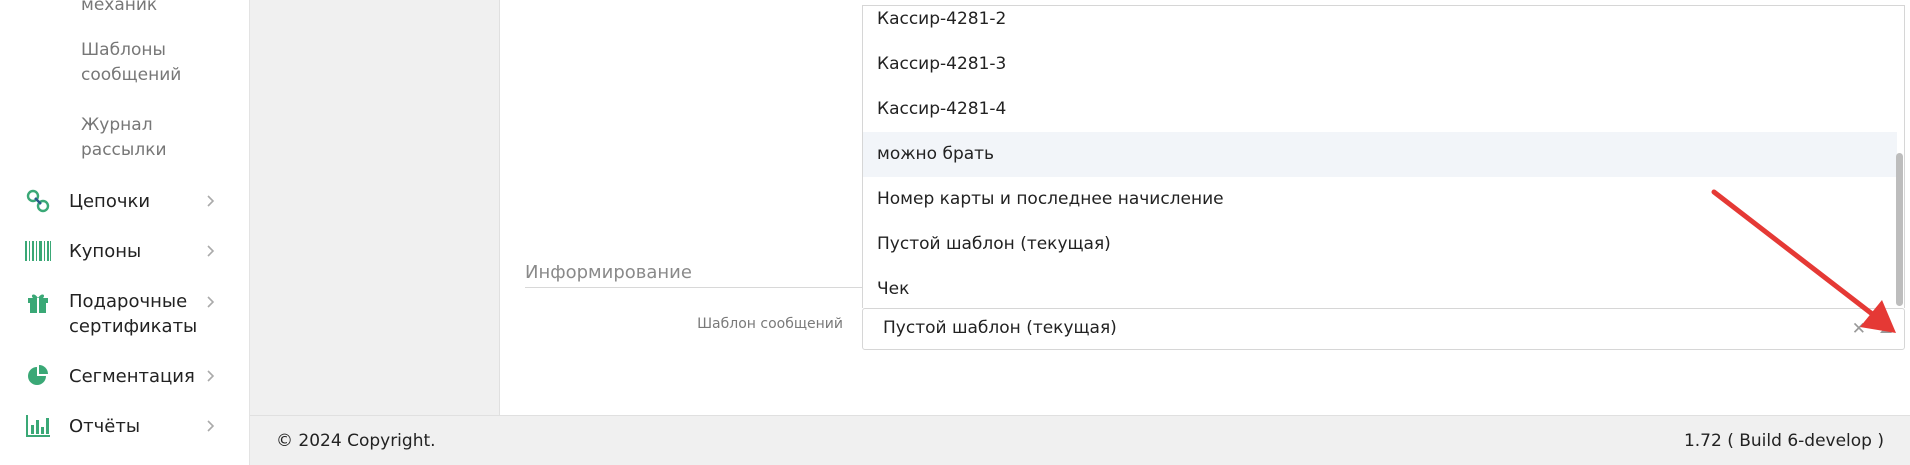 The image size is (1910, 465). I want to click on dropdown-option-highlighted: можно брать, so click(1380, 154).